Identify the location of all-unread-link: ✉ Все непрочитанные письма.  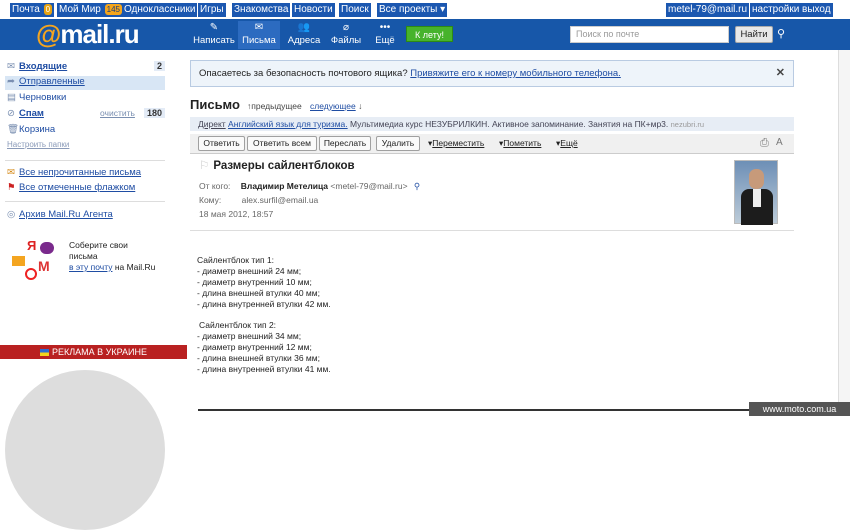
(87, 174).